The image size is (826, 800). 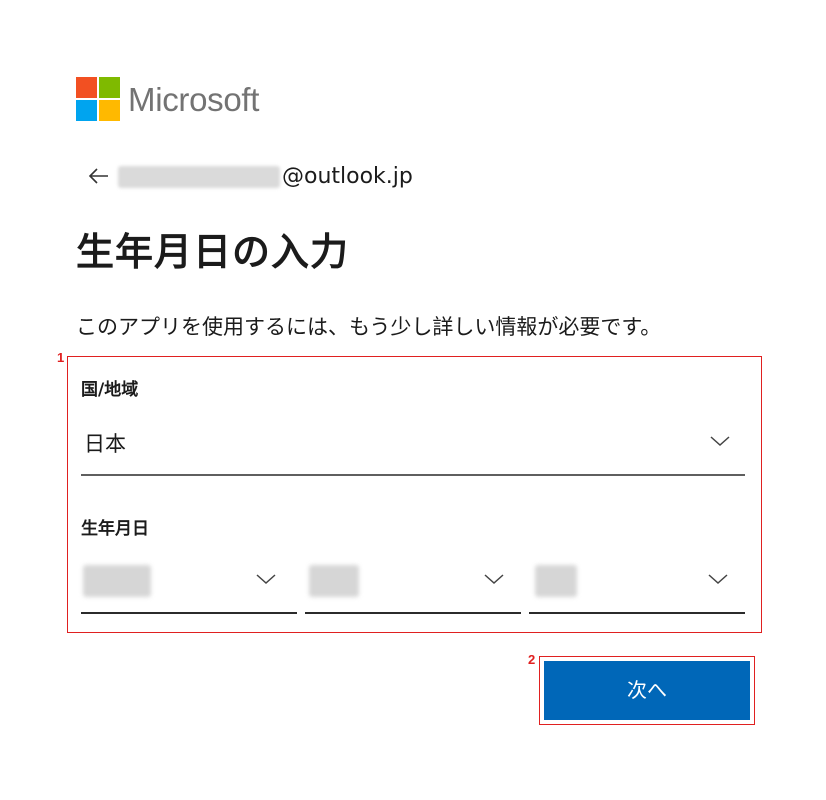 What do you see at coordinates (105, 444) in the screenshot?
I see `country-value: 日本` at bounding box center [105, 444].